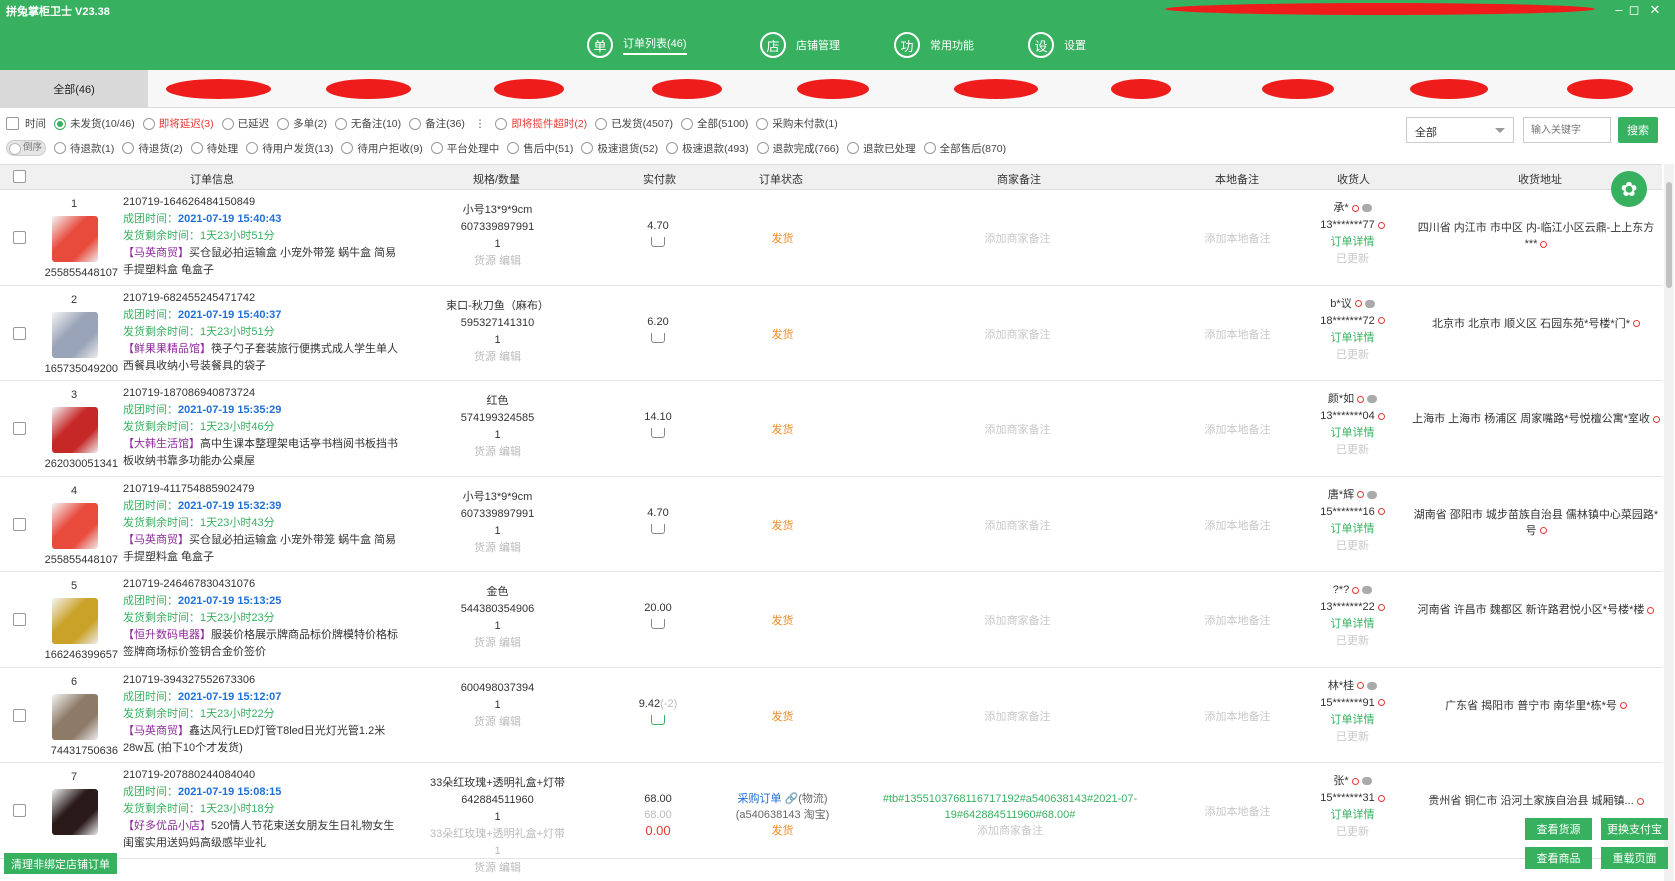 This screenshot has width=1675, height=881. I want to click on goods-id: 74431750636, so click(59, 751).